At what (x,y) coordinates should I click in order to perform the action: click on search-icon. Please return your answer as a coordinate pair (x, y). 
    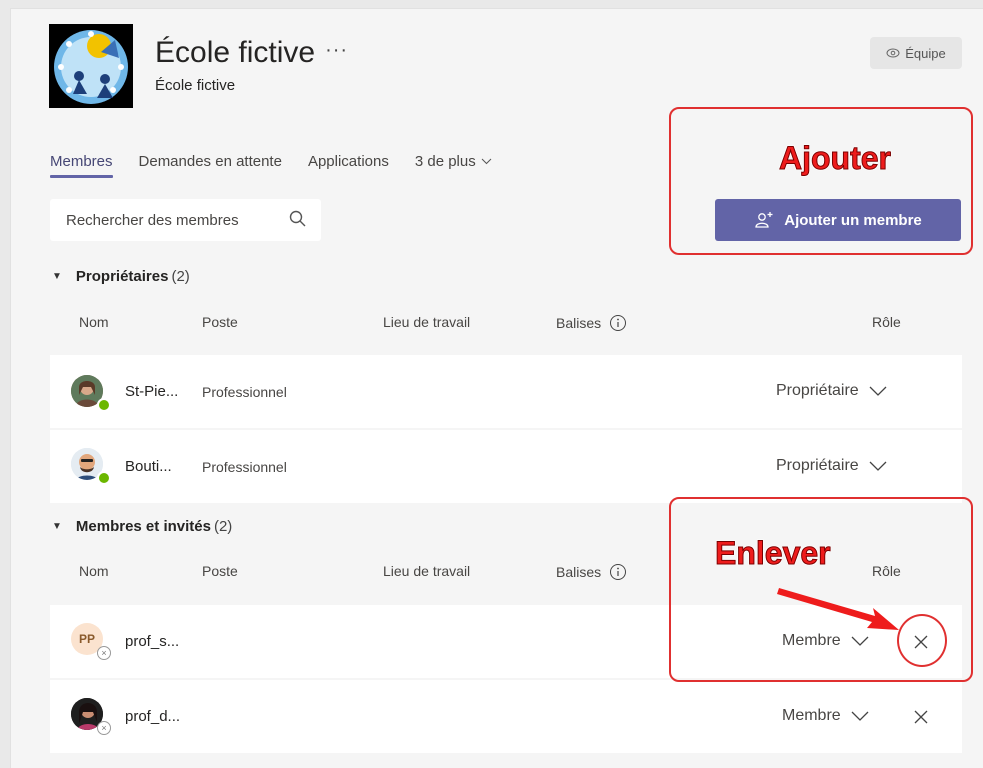
    Looking at the image, I should click on (297, 218).